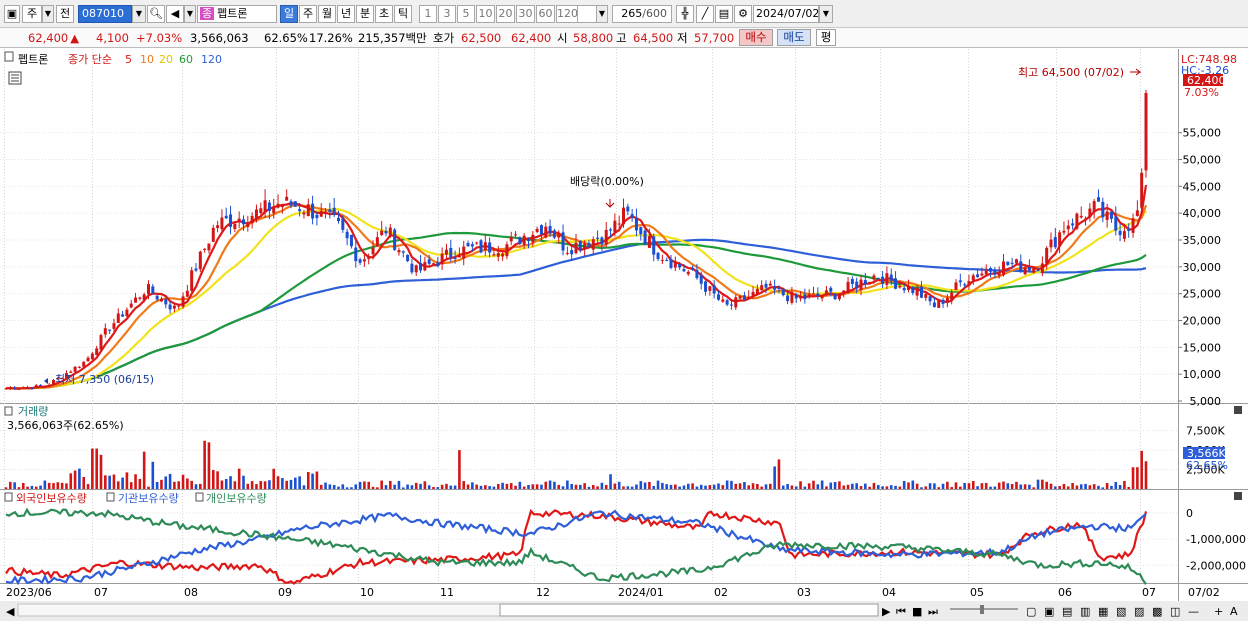 The width and height of the screenshot is (1248, 621). I want to click on fast-forward-icon: ⏭, so click(933, 611).